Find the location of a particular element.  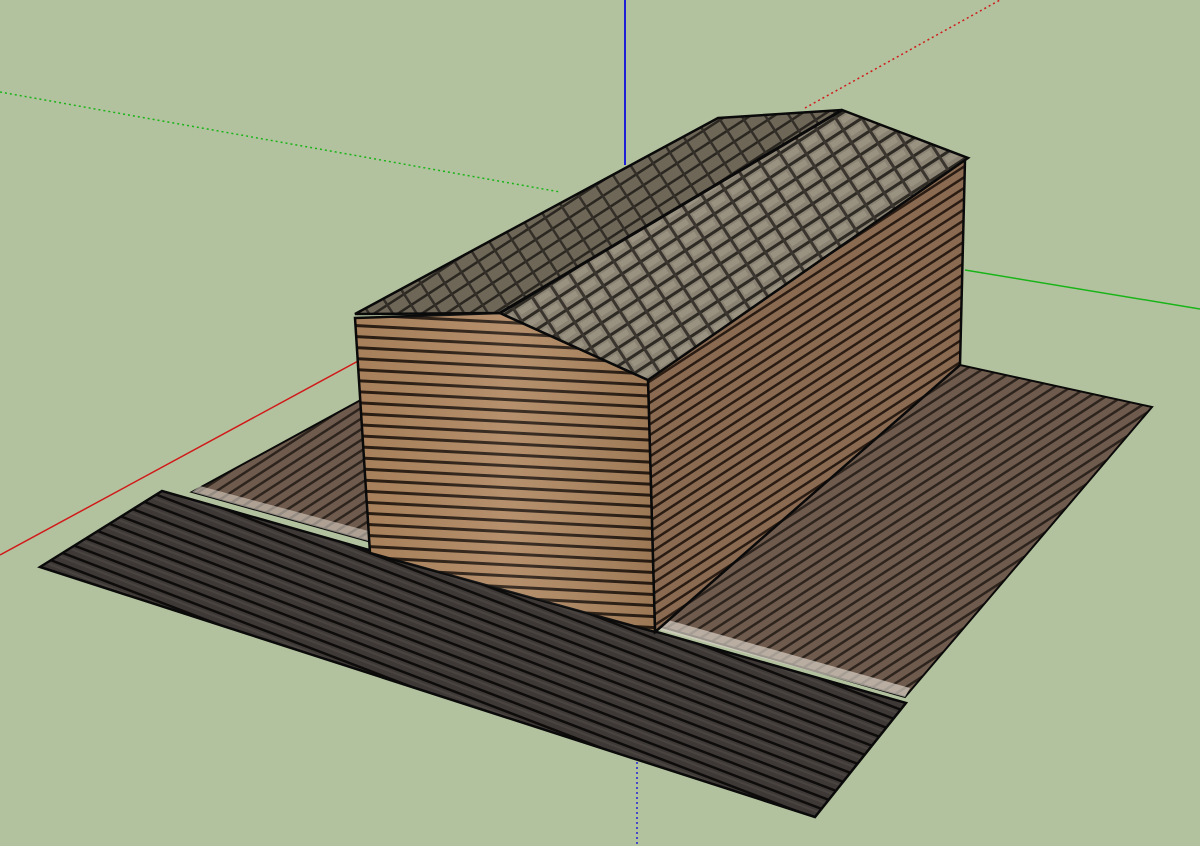

green-axis-dotted is located at coordinates (280, 142).